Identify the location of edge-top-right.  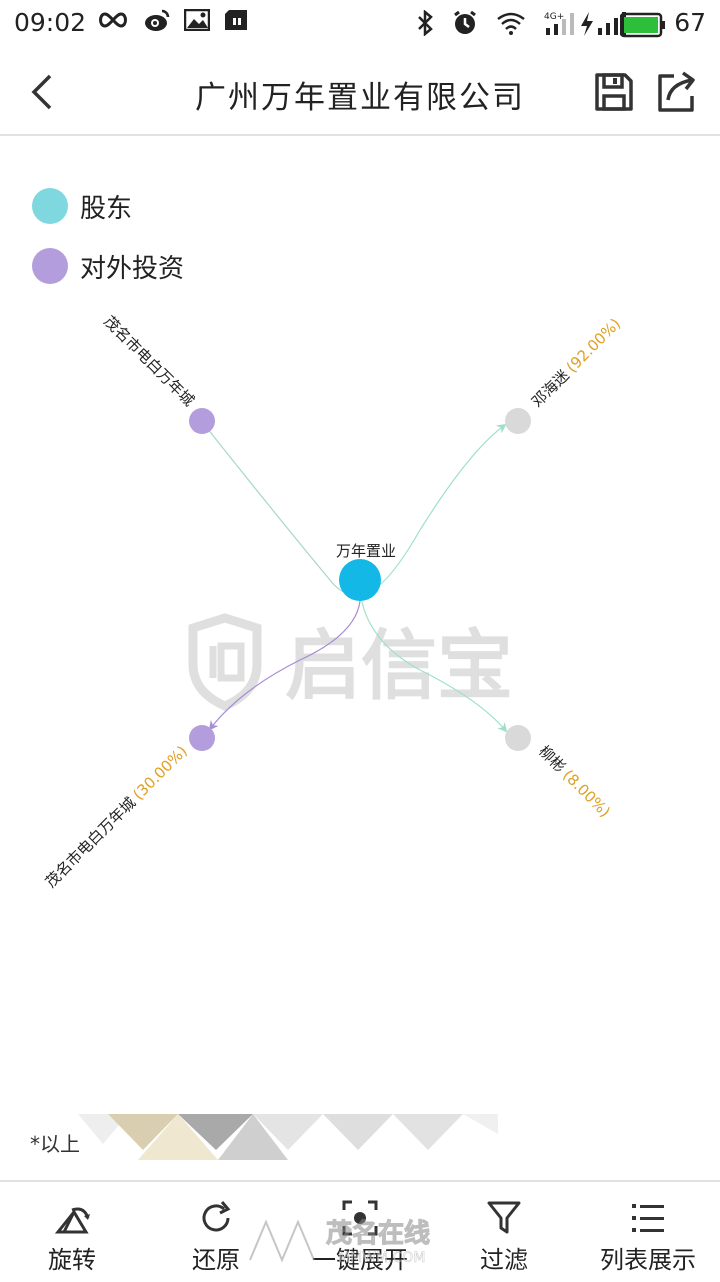
(433, 507).